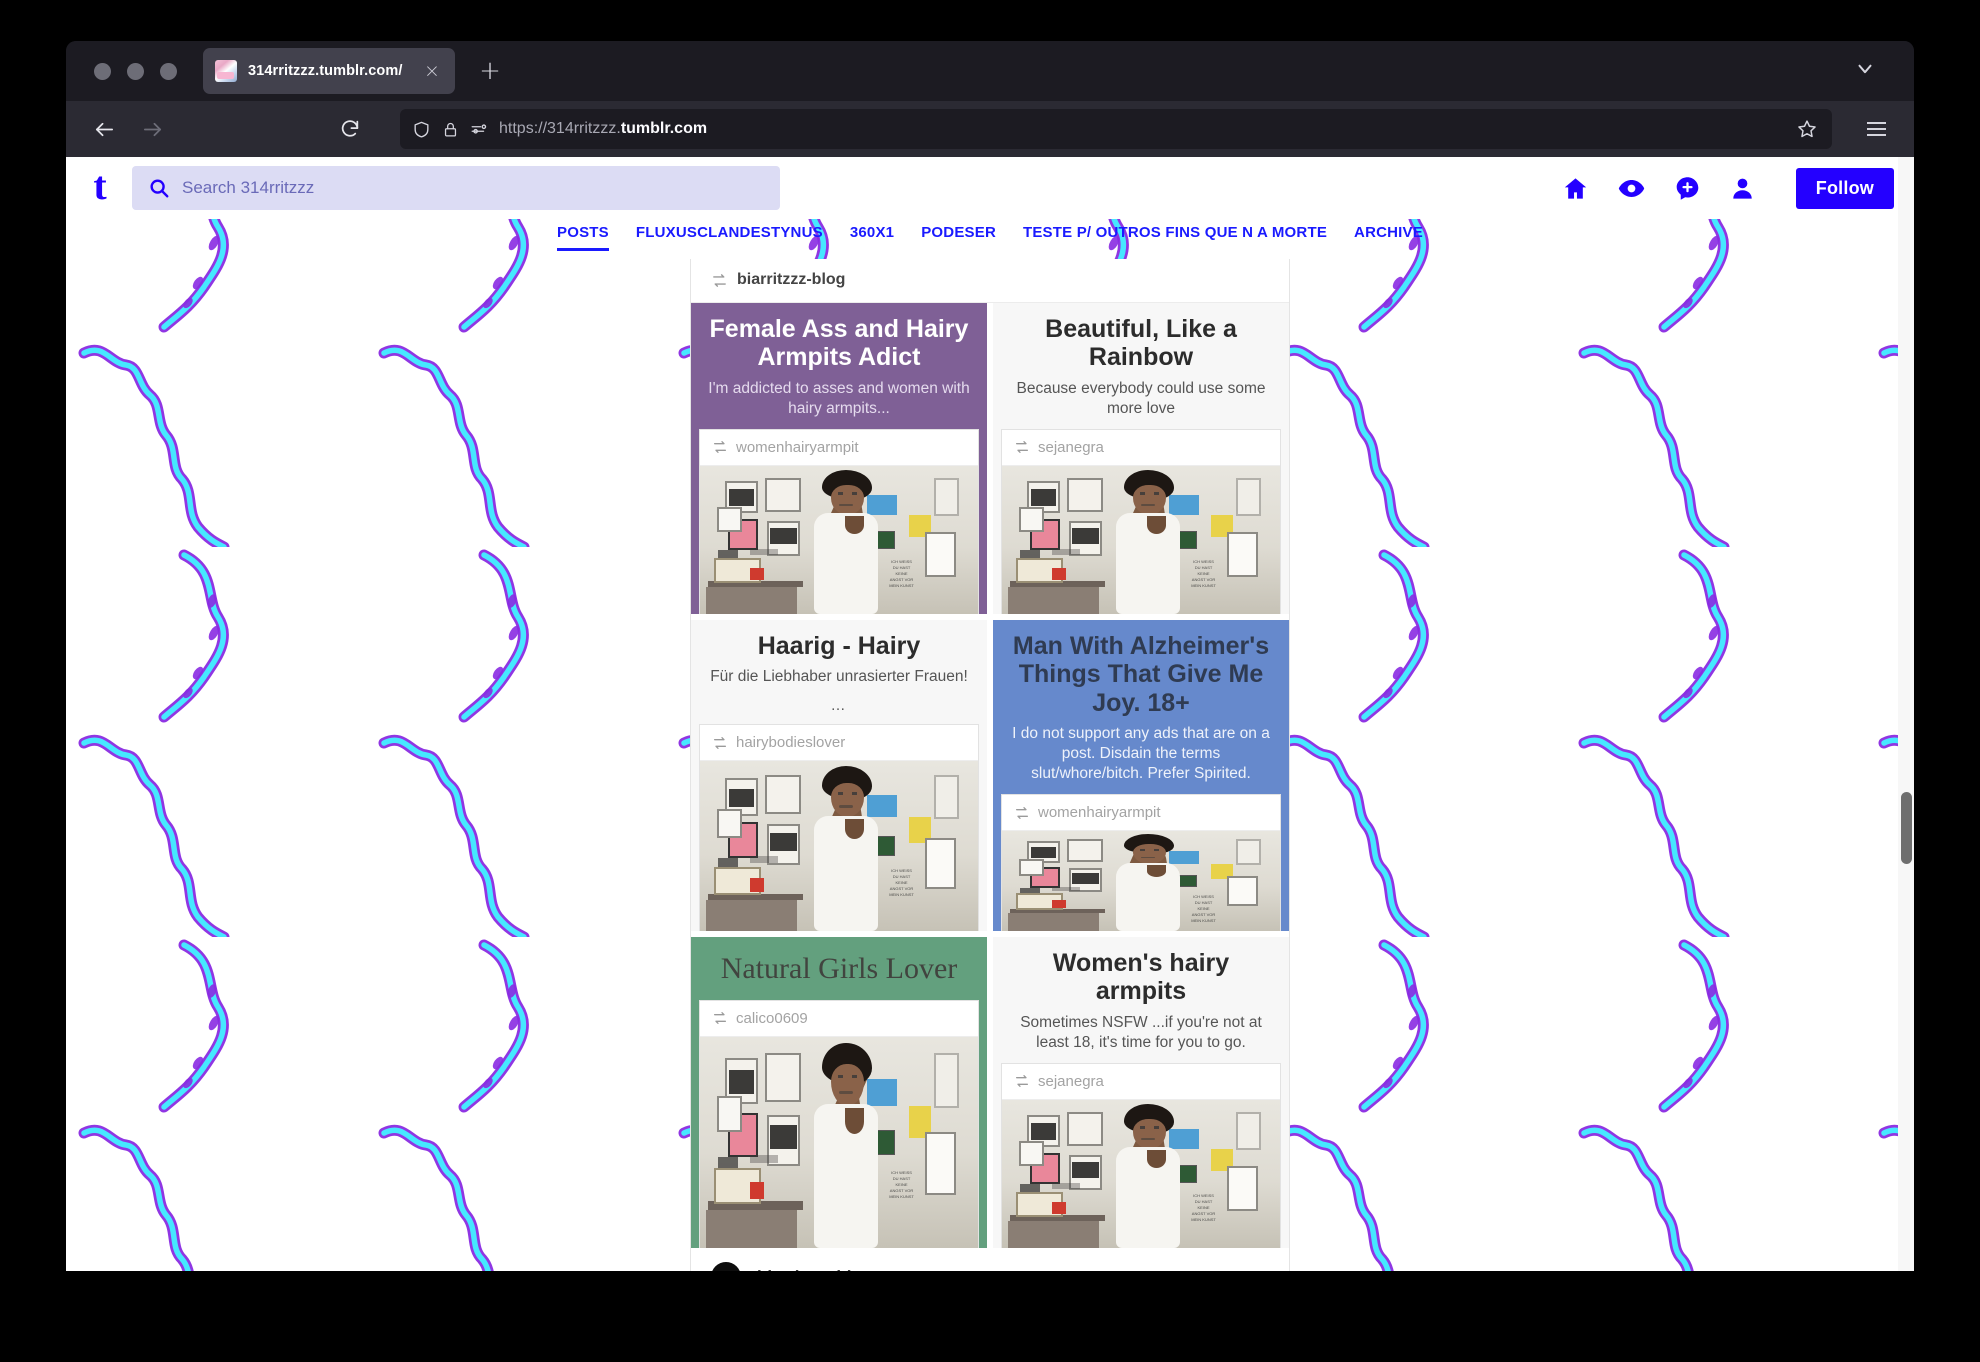 The image size is (1980, 1362). I want to click on post-attribution-name: biarritzzz-blog, so click(791, 279).